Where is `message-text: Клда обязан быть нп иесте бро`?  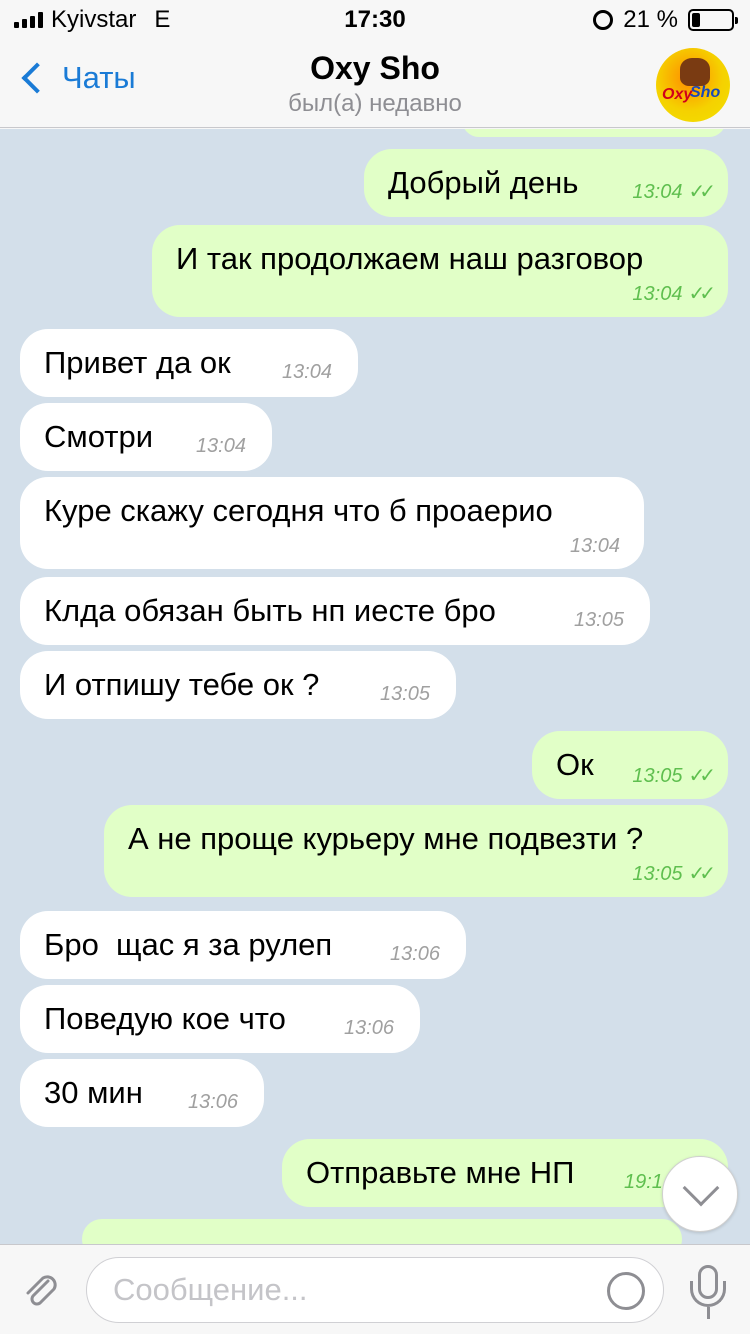
message-text: Клда обязан быть нп иесте бро is located at coordinates (270, 610).